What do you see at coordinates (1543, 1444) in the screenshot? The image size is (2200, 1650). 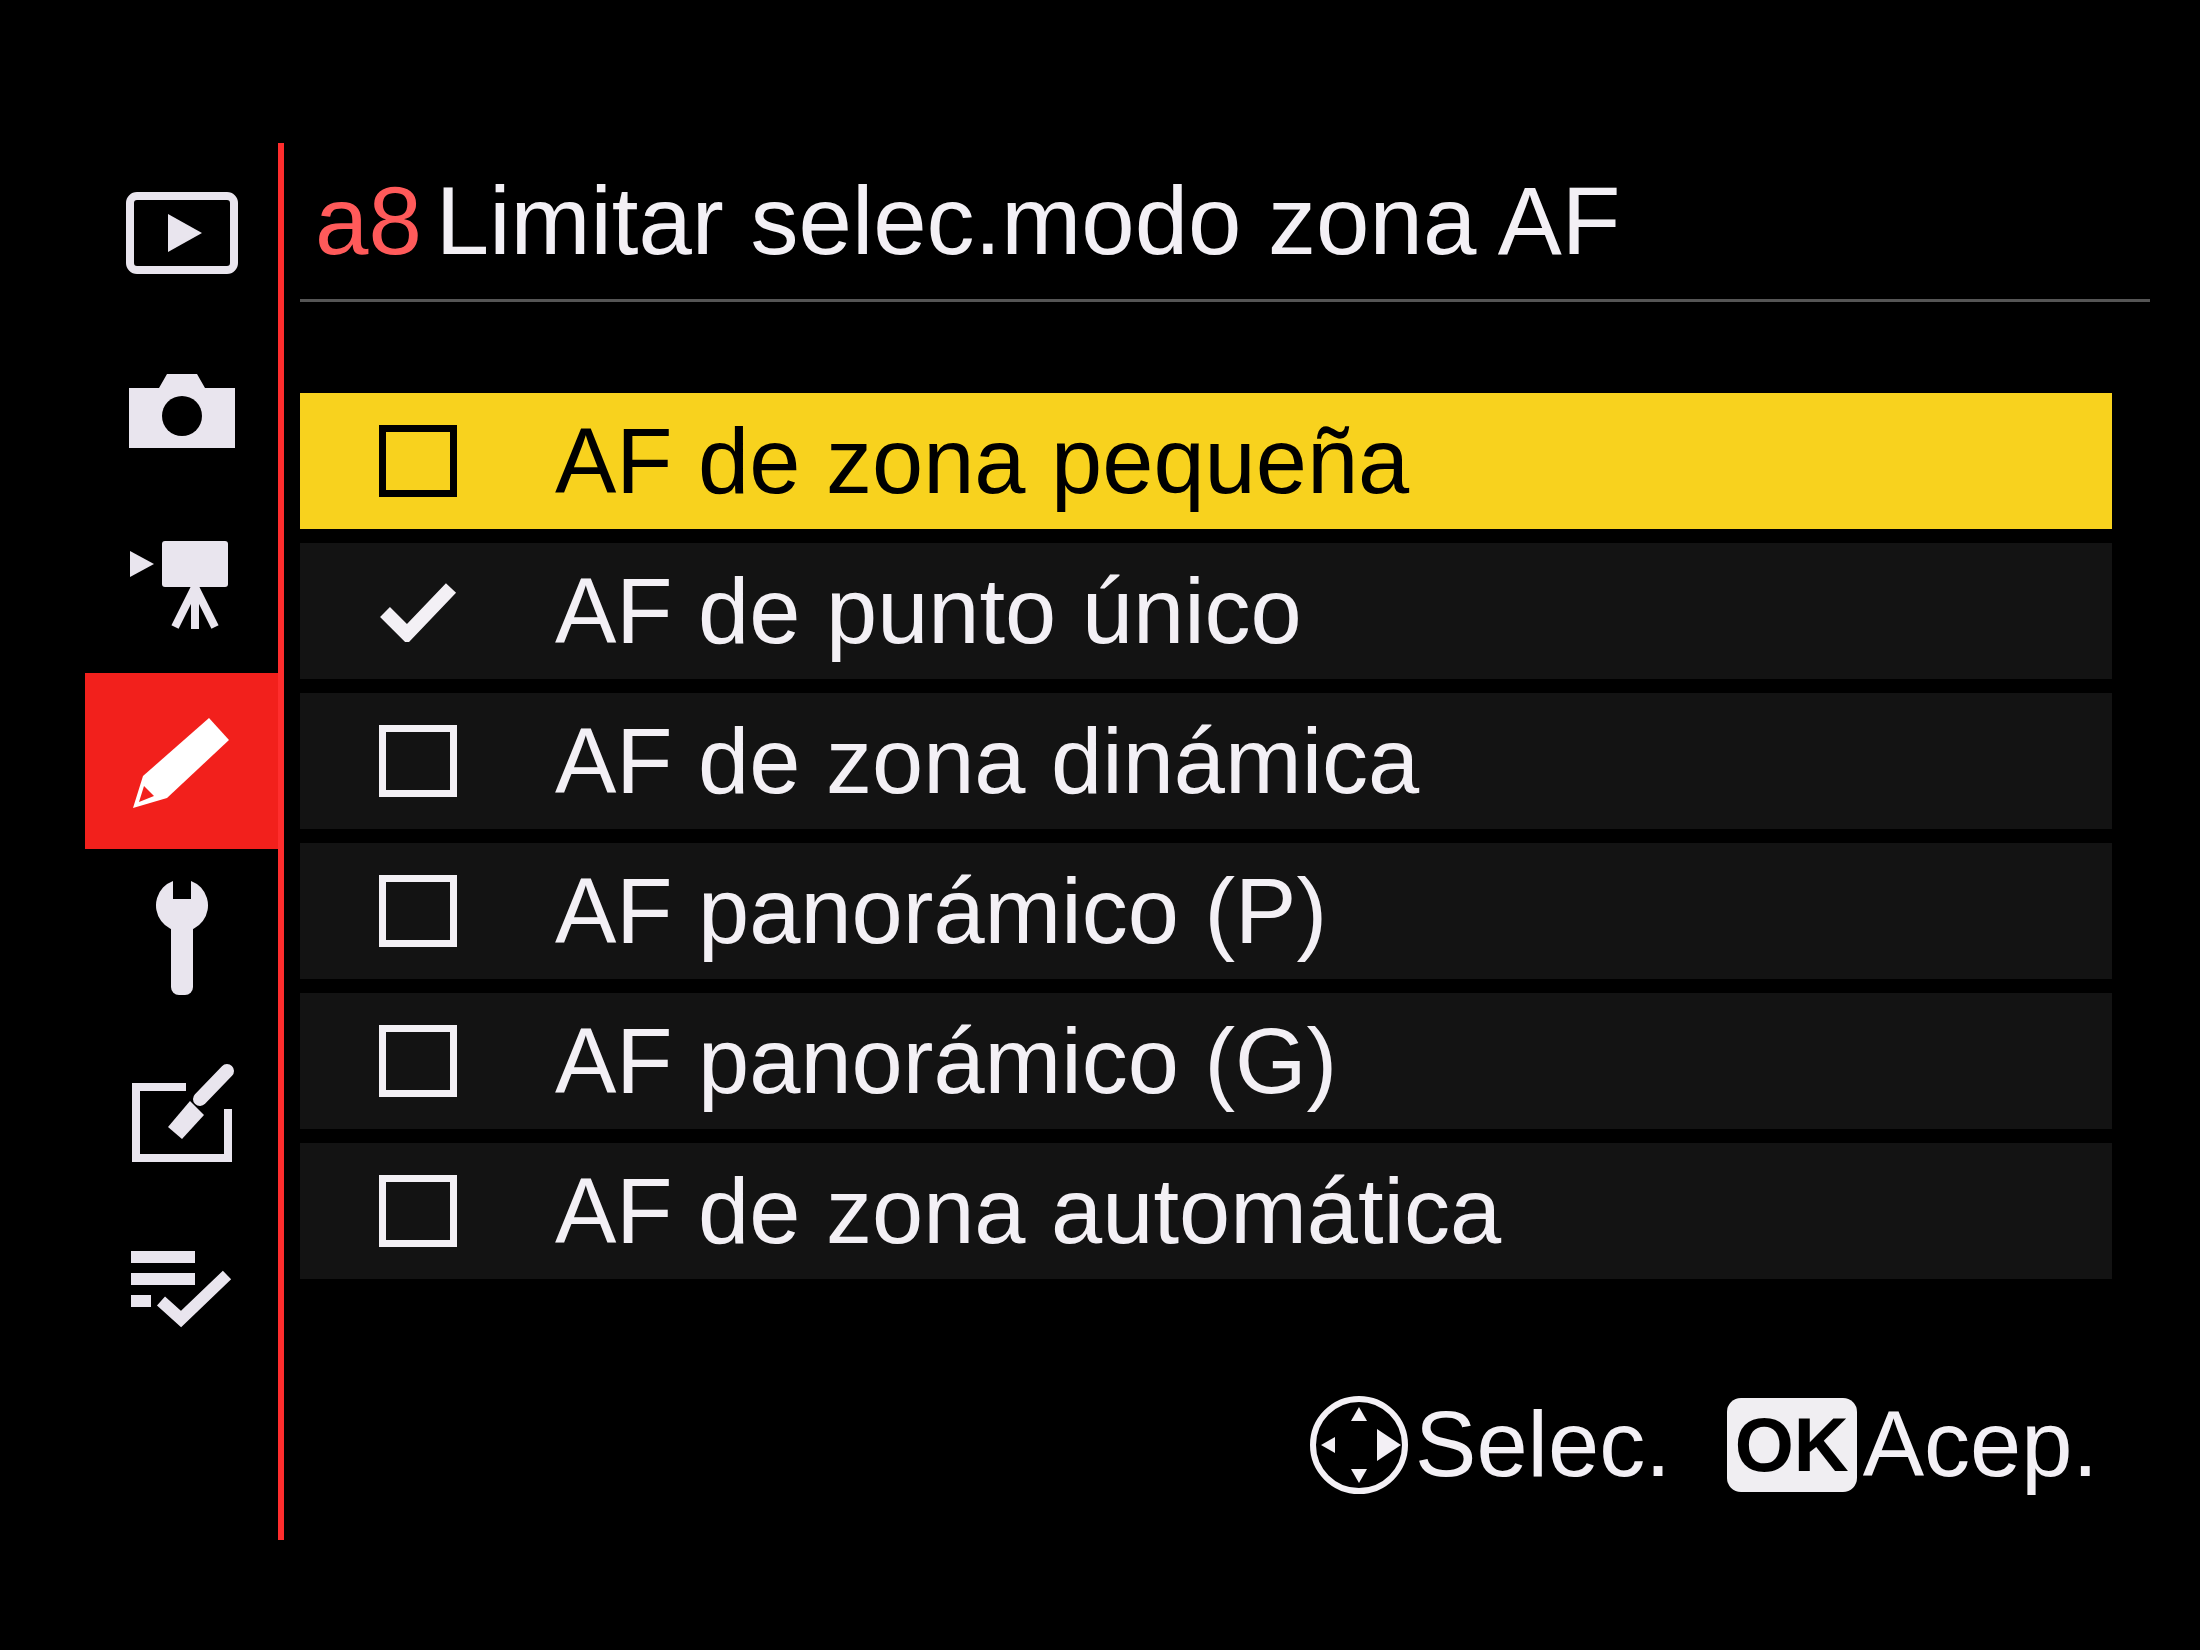 I see `hint-label: Selec.` at bounding box center [1543, 1444].